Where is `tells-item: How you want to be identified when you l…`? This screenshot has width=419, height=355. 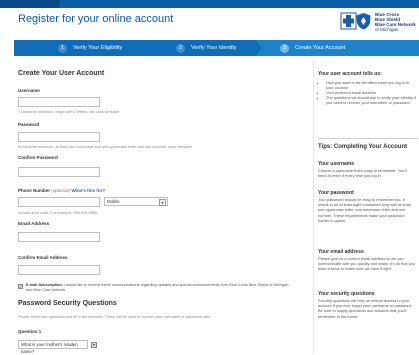
tells-item: How you want to be identified when you l… is located at coordinates (371, 85).